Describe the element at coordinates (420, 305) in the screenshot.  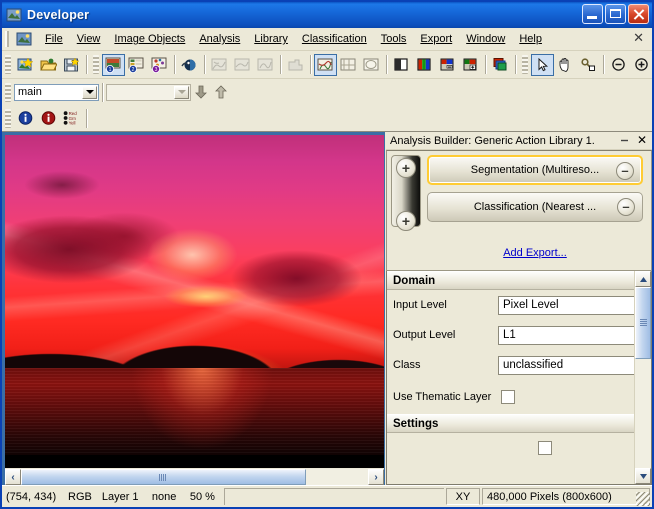
I see `property-label-input-level: Input Level` at that location.